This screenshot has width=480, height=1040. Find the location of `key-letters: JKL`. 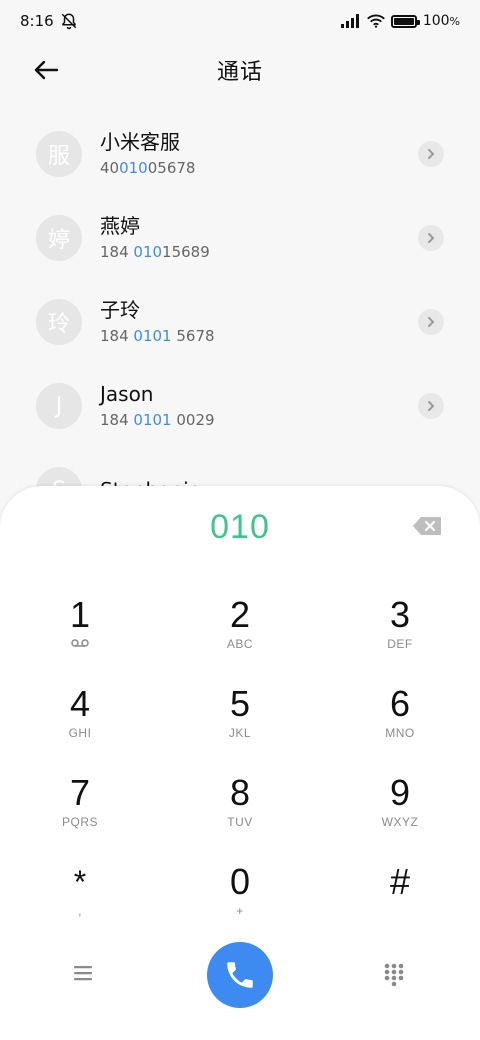

key-letters: JKL is located at coordinates (240, 733).